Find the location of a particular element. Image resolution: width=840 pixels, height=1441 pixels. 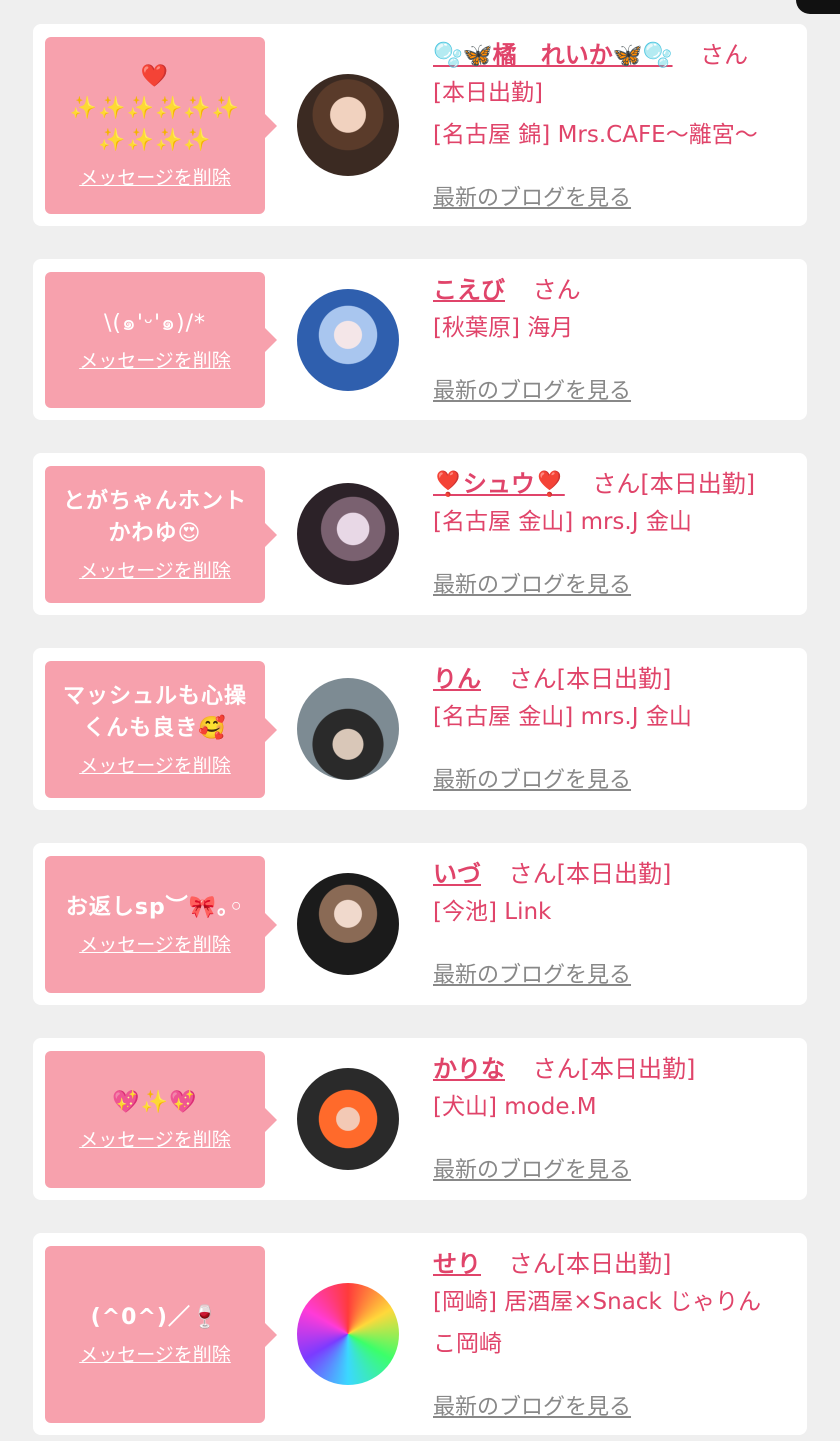

message-text: \(๑'ᵕ'๑)/* is located at coordinates (155, 323).